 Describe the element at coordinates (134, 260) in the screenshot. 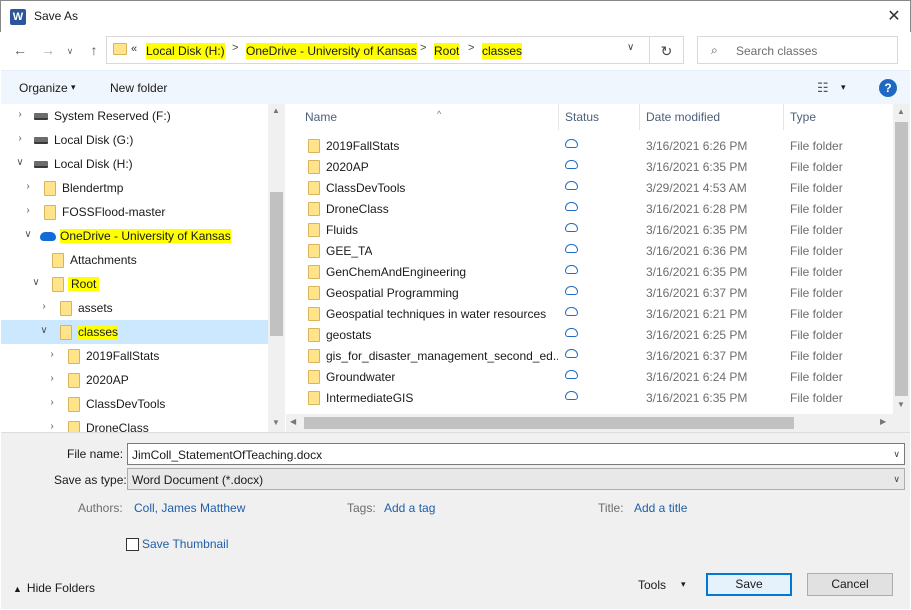

I see `tree-item-attachments: Attachments` at that location.